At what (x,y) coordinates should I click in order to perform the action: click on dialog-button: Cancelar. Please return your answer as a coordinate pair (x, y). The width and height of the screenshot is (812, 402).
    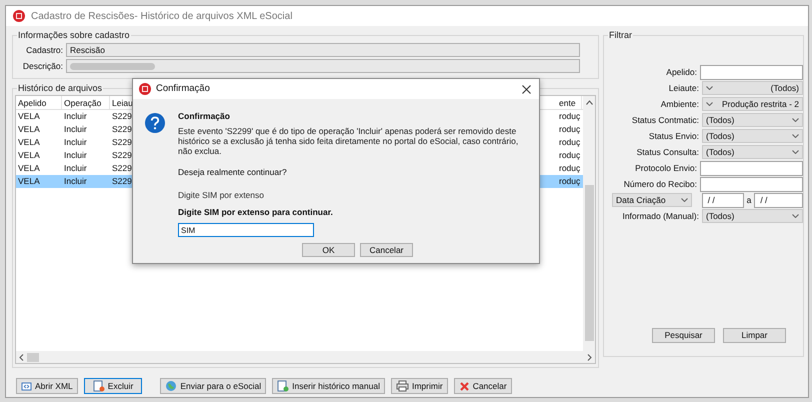
    Looking at the image, I should click on (386, 250).